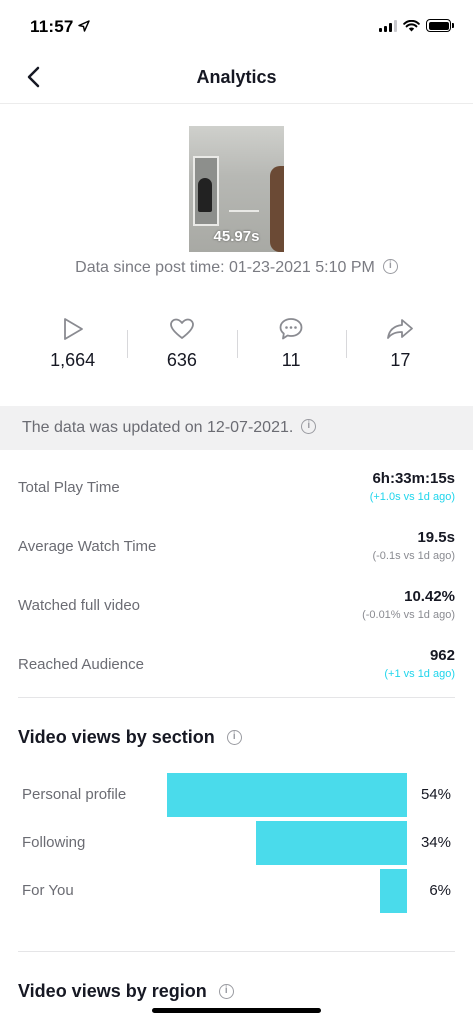  Describe the element at coordinates (181, 328) in the screenshot. I see `heart-icon` at that location.